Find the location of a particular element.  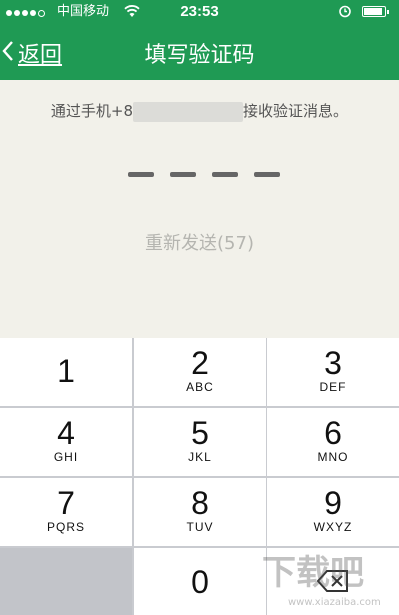

code-input-slots is located at coordinates (204, 175).